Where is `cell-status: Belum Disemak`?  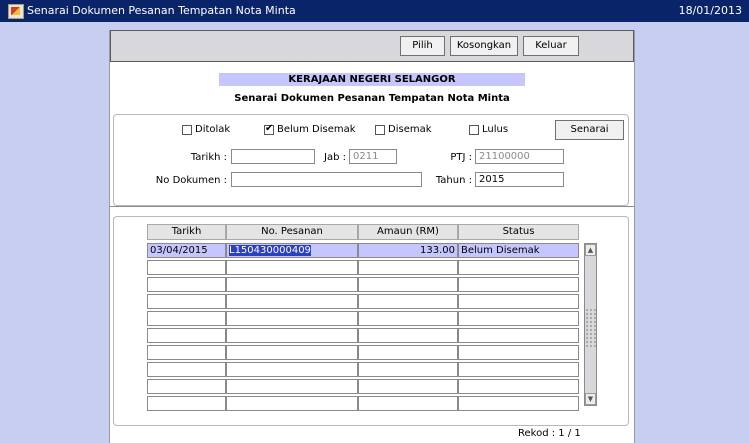
cell-status: Belum Disemak is located at coordinates (518, 250).